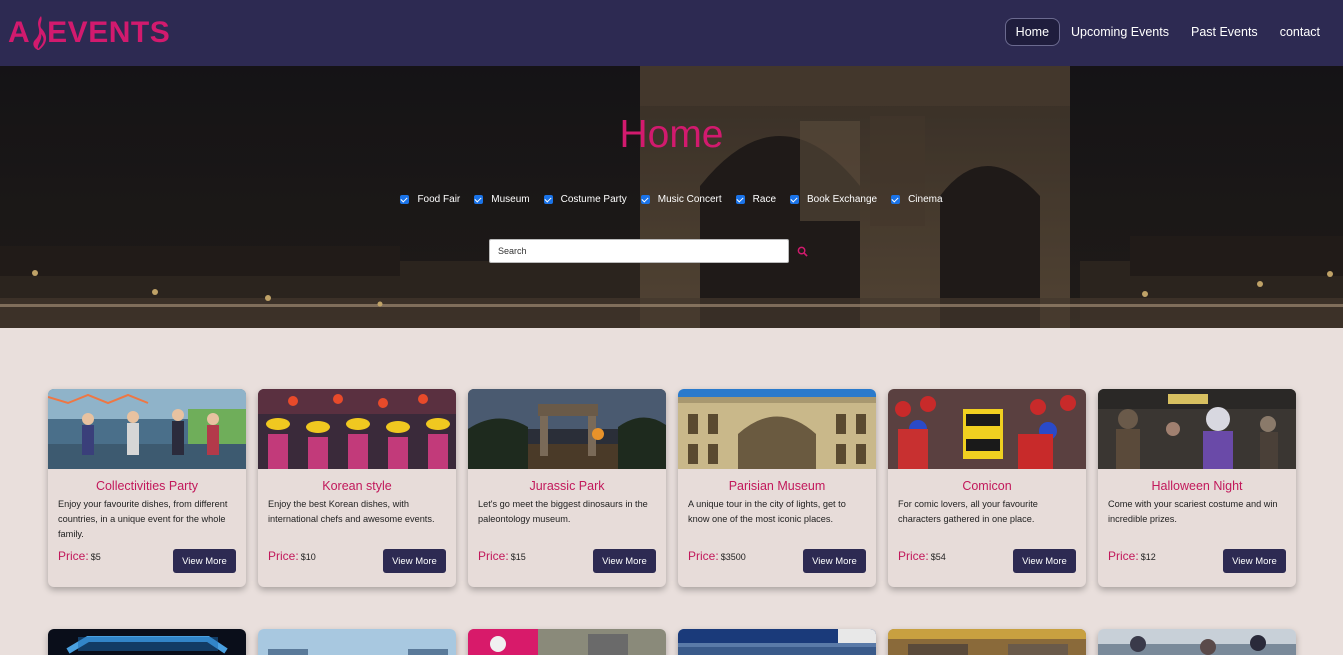 The width and height of the screenshot is (1343, 655). What do you see at coordinates (917, 199) in the screenshot?
I see `filter-cinema: Cinema` at bounding box center [917, 199].